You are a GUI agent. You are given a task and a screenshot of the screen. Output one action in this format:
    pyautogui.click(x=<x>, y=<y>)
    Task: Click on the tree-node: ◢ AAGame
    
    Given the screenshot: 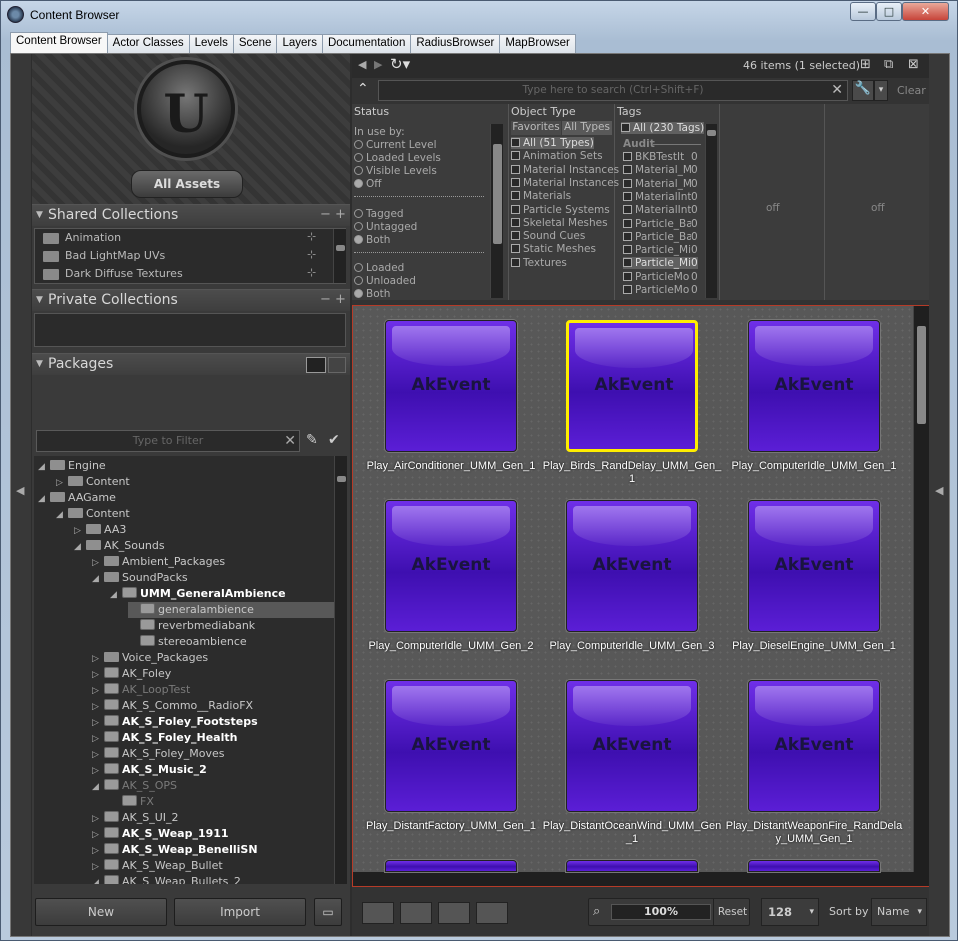 What is the action you would take?
    pyautogui.click(x=77, y=498)
    